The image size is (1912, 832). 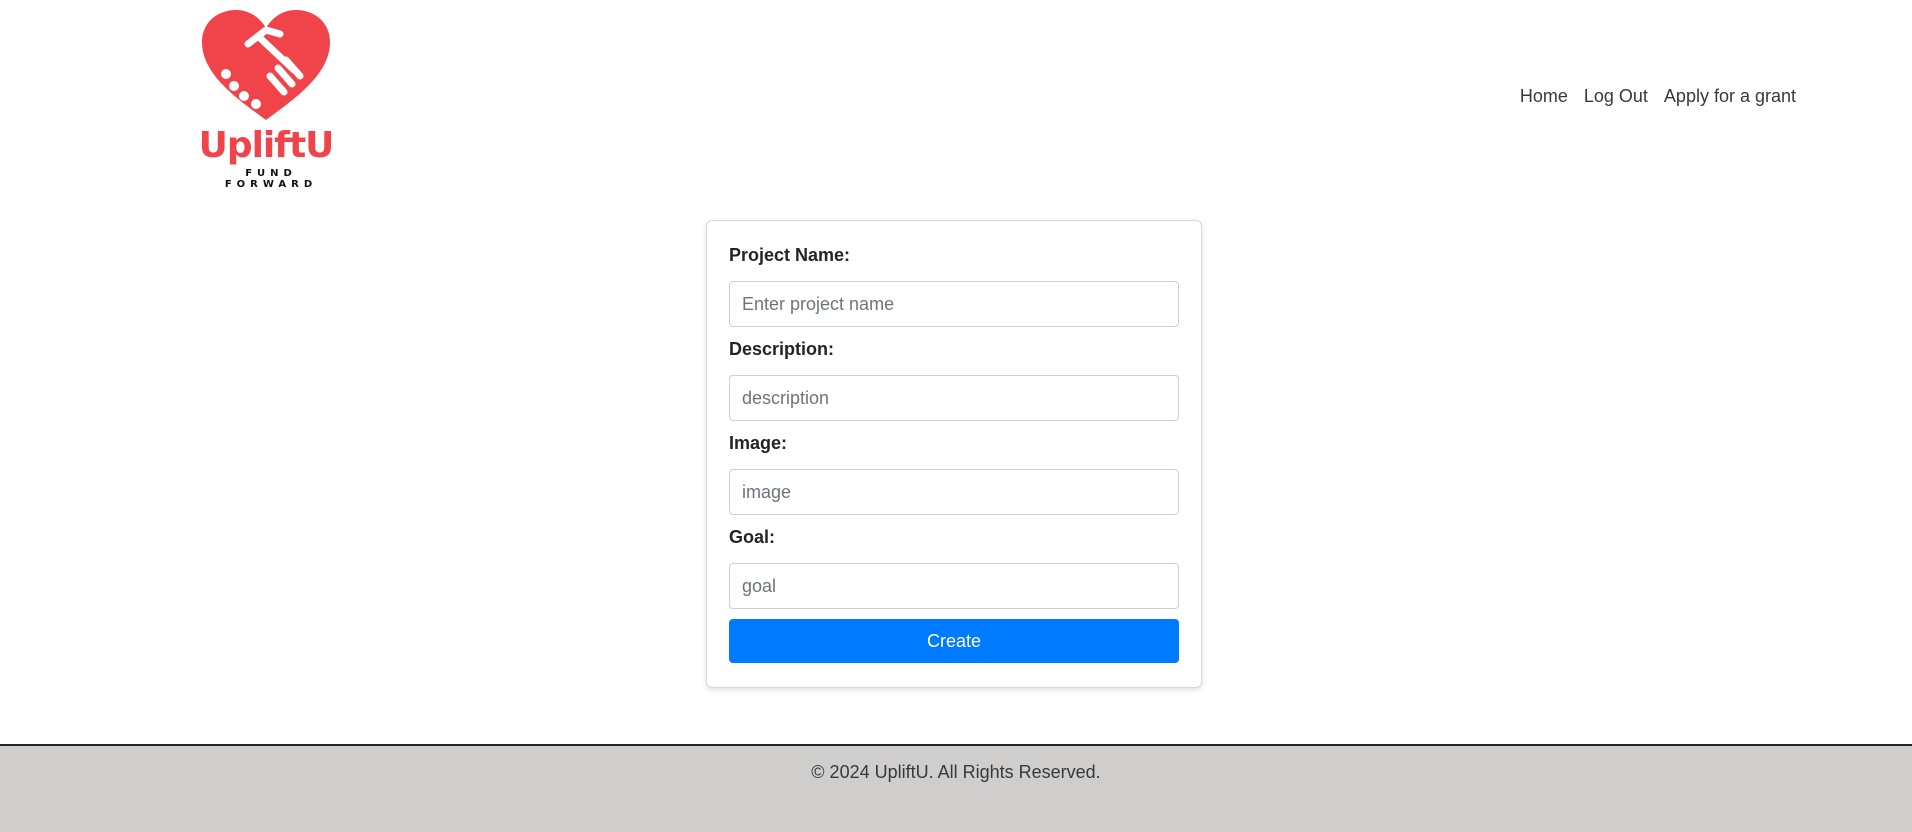 What do you see at coordinates (1616, 96) in the screenshot?
I see `nav-link-log-out: Log Out` at bounding box center [1616, 96].